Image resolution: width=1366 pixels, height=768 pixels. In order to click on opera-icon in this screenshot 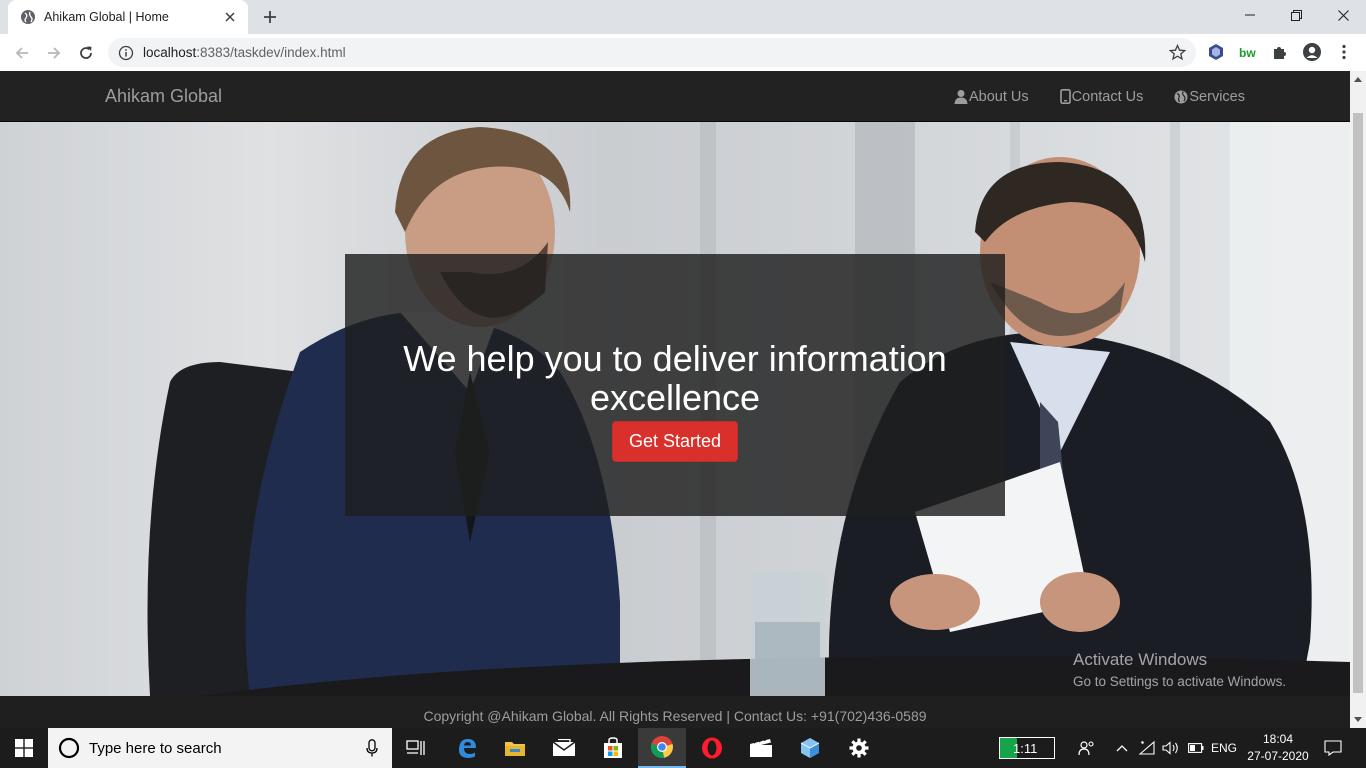, I will do `click(712, 748)`.